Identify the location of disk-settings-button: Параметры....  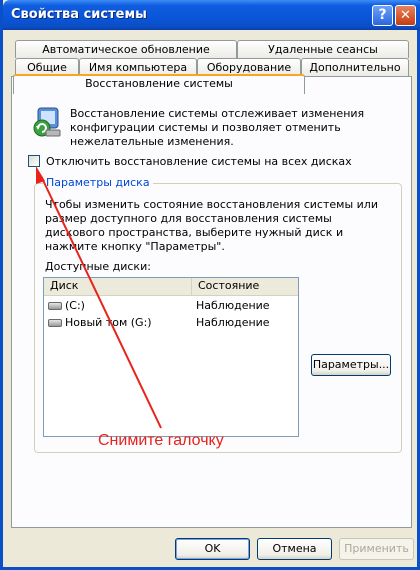
(351, 365).